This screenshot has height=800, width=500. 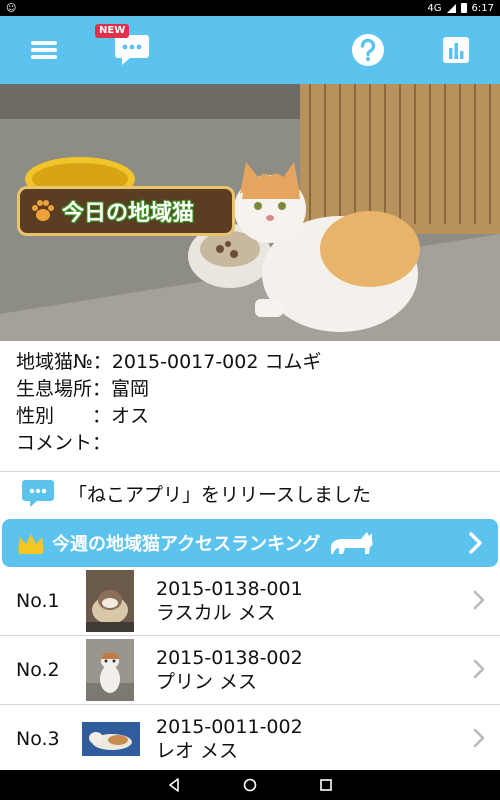 I want to click on ranking-chart-button, so click(x=456, y=50).